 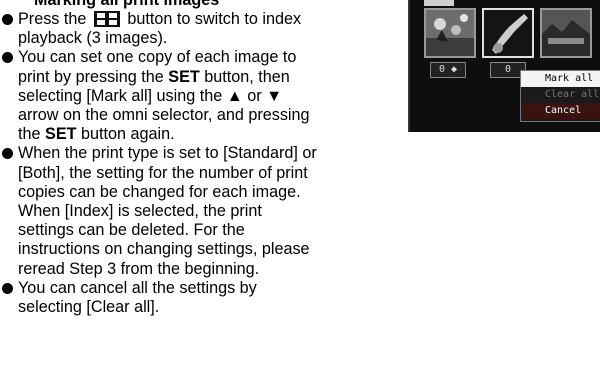 I want to click on text-line: When [Index] is selected, the print, so click(x=208, y=211).